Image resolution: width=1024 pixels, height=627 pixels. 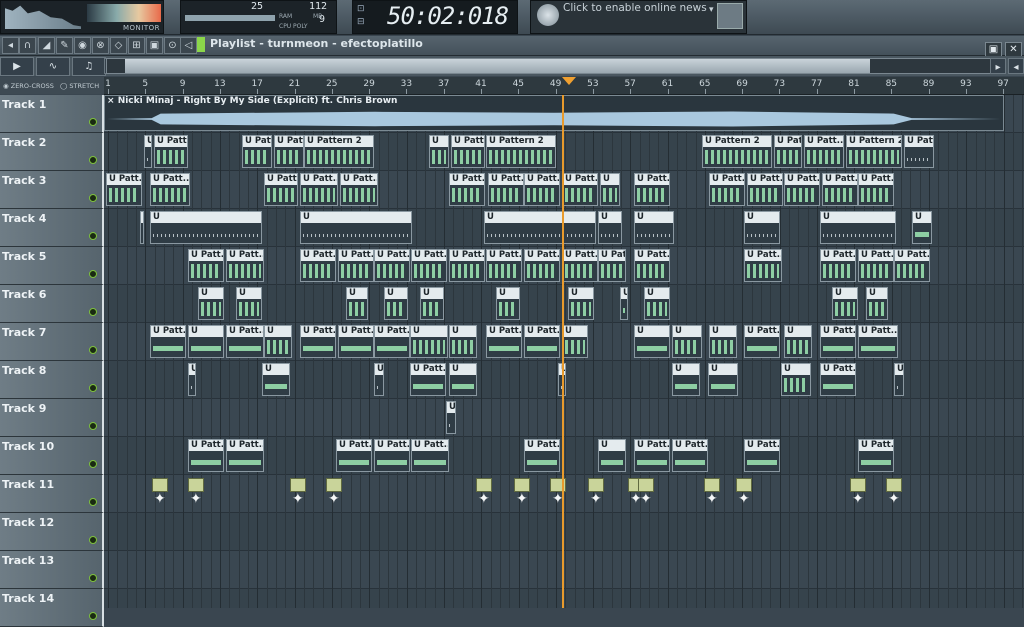 I want to click on track-header: Track 7, so click(x=52, y=342).